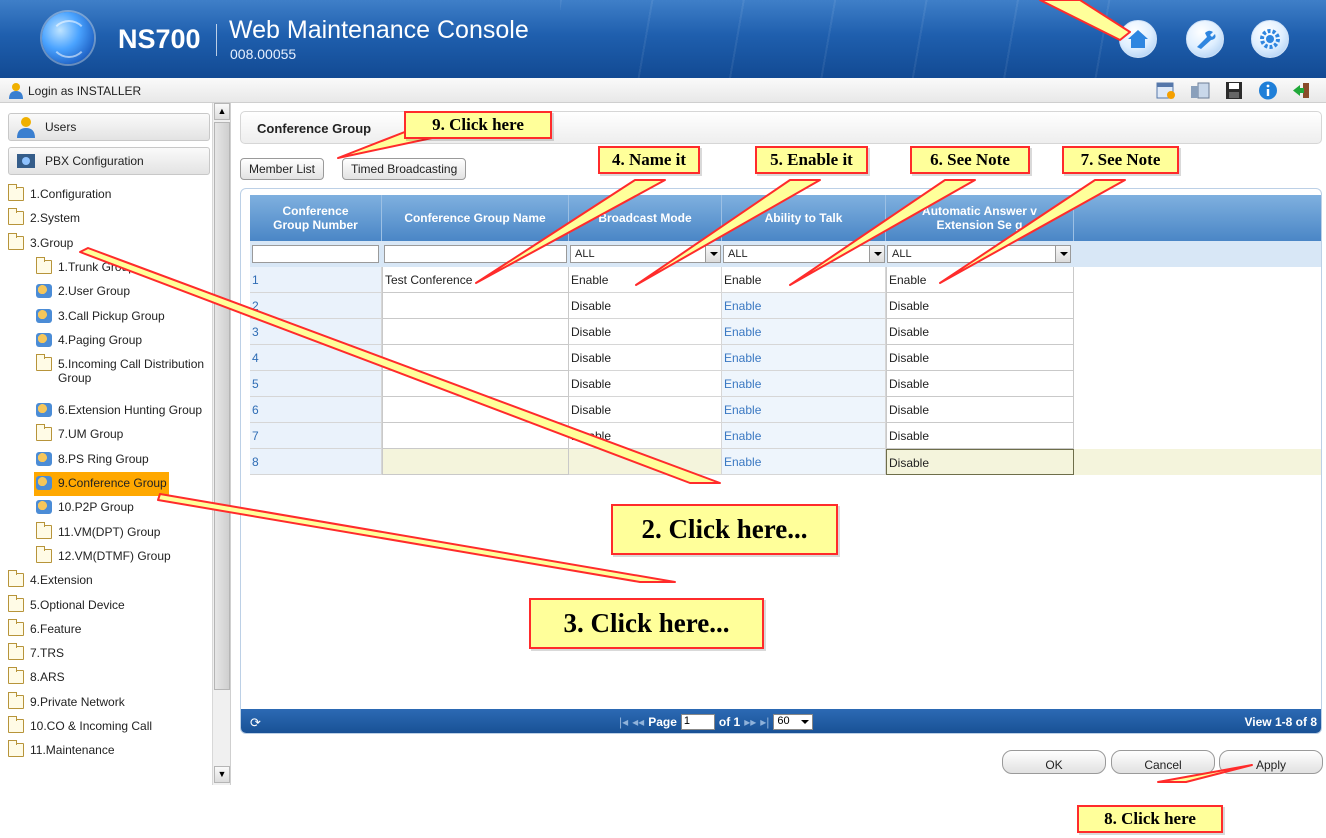  I want to click on first-page-icon: |◂, so click(623, 722).